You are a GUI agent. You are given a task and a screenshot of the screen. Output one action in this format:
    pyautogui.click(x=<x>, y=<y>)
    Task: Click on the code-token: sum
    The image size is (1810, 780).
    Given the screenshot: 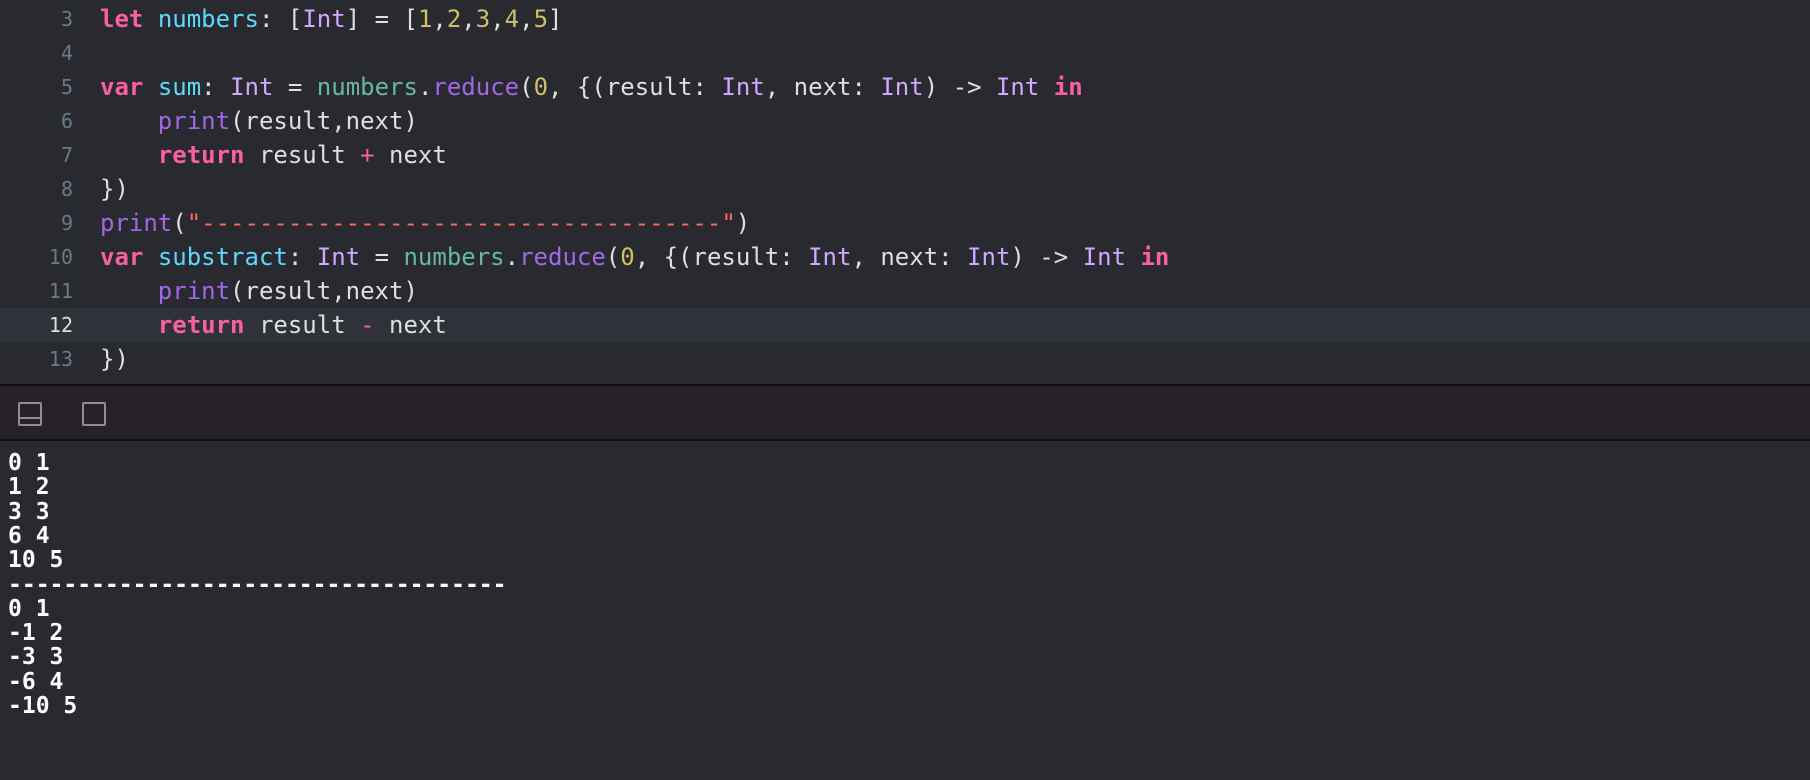 What is the action you would take?
    pyautogui.click(x=179, y=87)
    